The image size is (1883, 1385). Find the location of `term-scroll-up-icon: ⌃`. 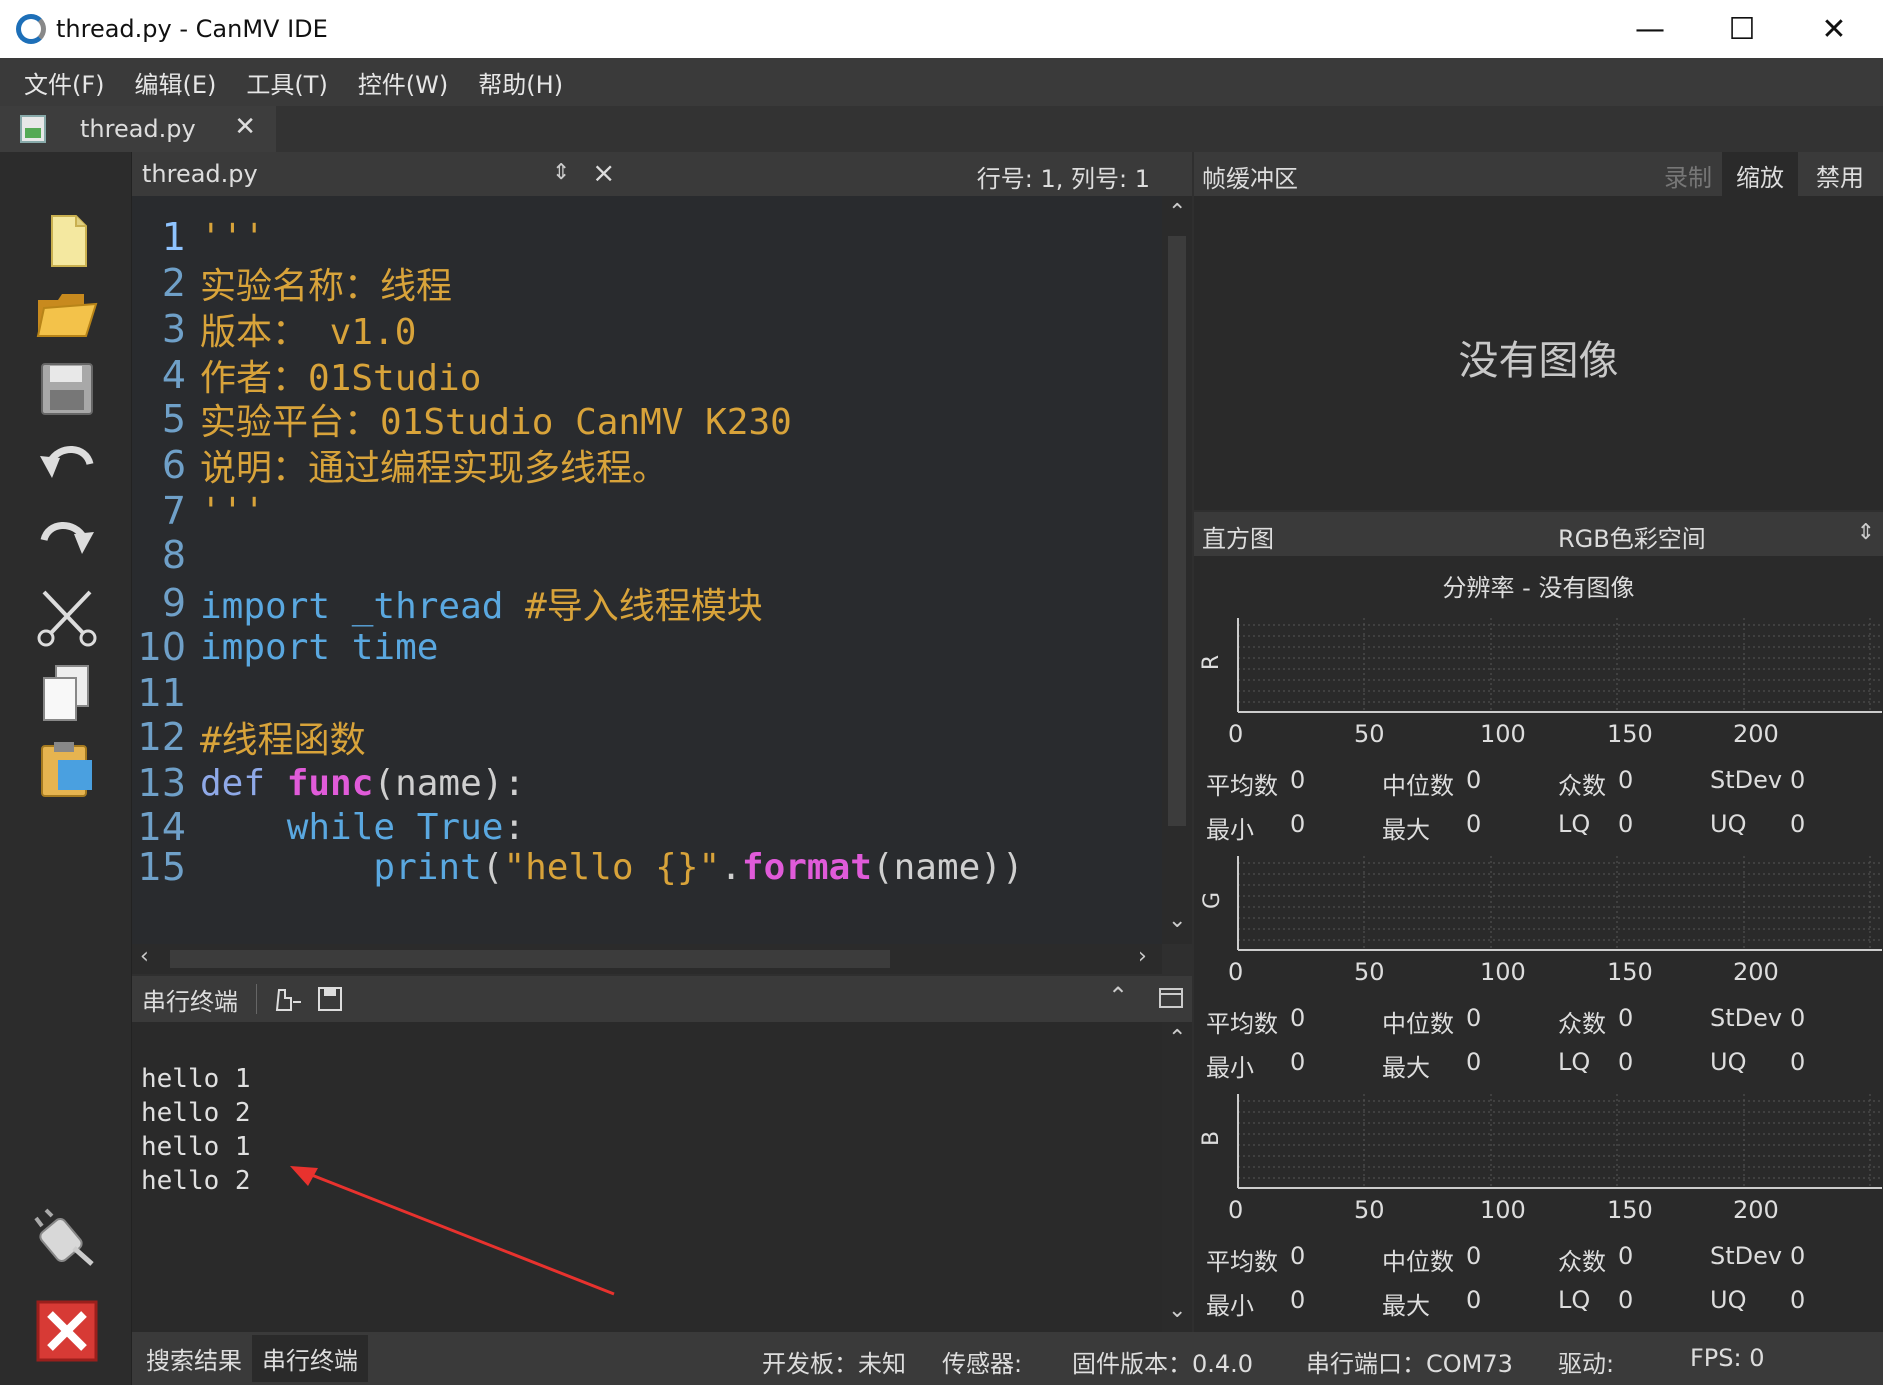

term-scroll-up-icon: ⌃ is located at coordinates (1177, 1038).